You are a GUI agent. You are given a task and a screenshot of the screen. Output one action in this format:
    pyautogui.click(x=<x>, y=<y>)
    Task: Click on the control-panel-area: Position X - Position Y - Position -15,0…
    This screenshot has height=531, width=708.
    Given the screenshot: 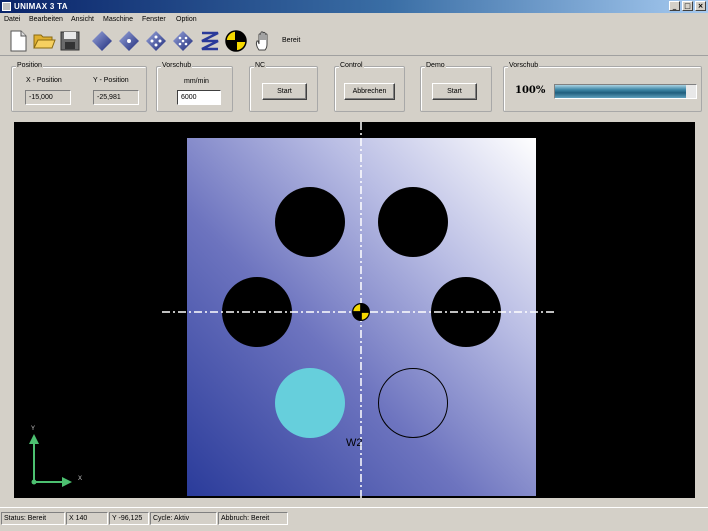 What is the action you would take?
    pyautogui.click(x=354, y=87)
    